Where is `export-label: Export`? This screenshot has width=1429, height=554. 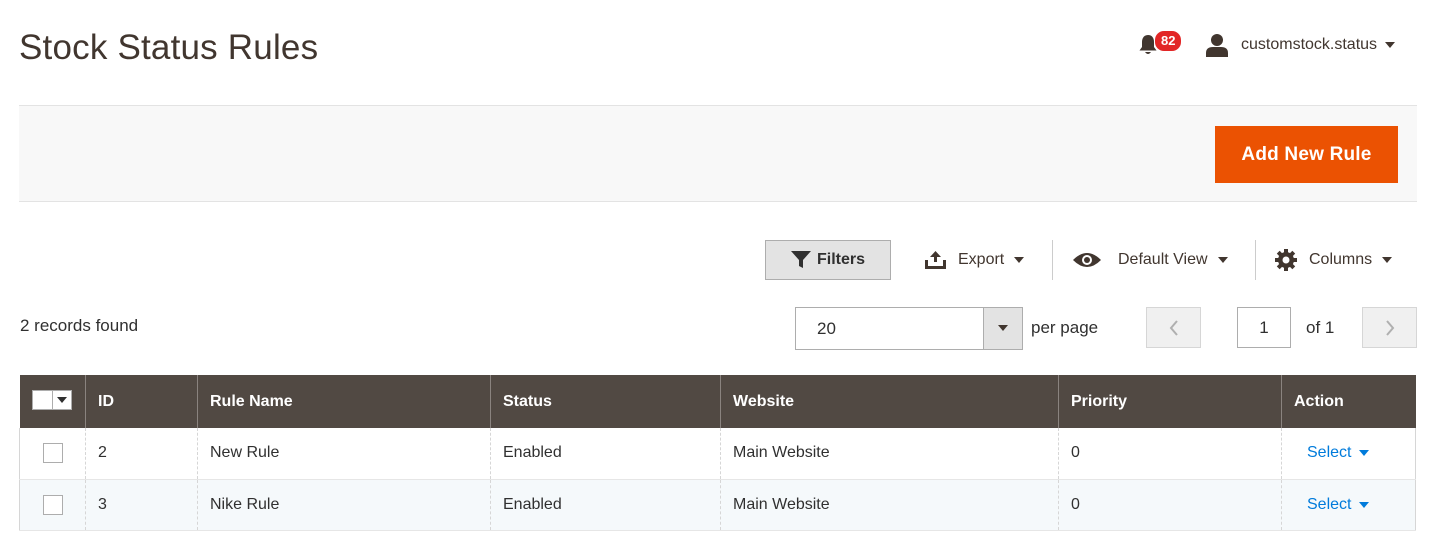 export-label: Export is located at coordinates (981, 259).